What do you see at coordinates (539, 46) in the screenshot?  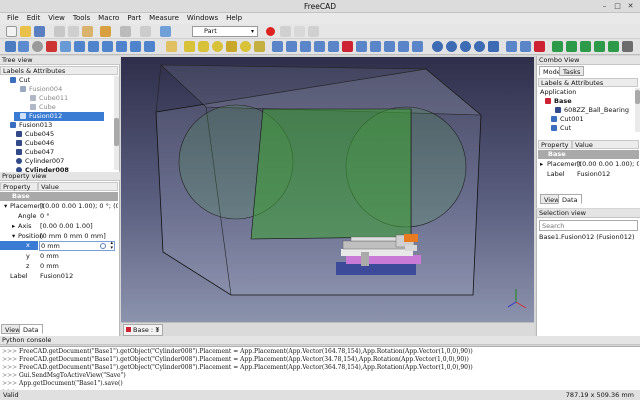 I see `check-geometry-icon` at bounding box center [539, 46].